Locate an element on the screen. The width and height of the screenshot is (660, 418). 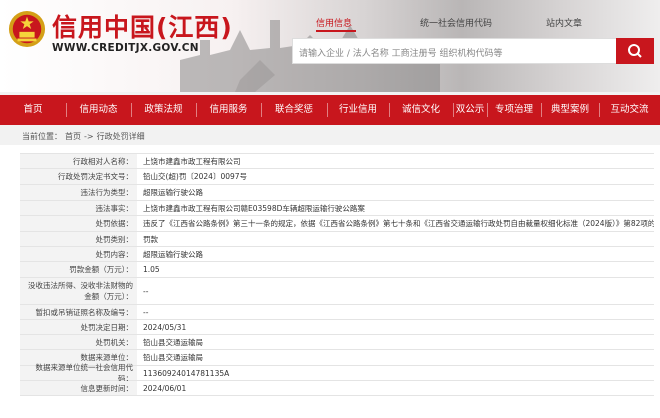
breadcrumb: 当前位置： 首页 -> 行政处罚详细 is located at coordinates (85, 136).